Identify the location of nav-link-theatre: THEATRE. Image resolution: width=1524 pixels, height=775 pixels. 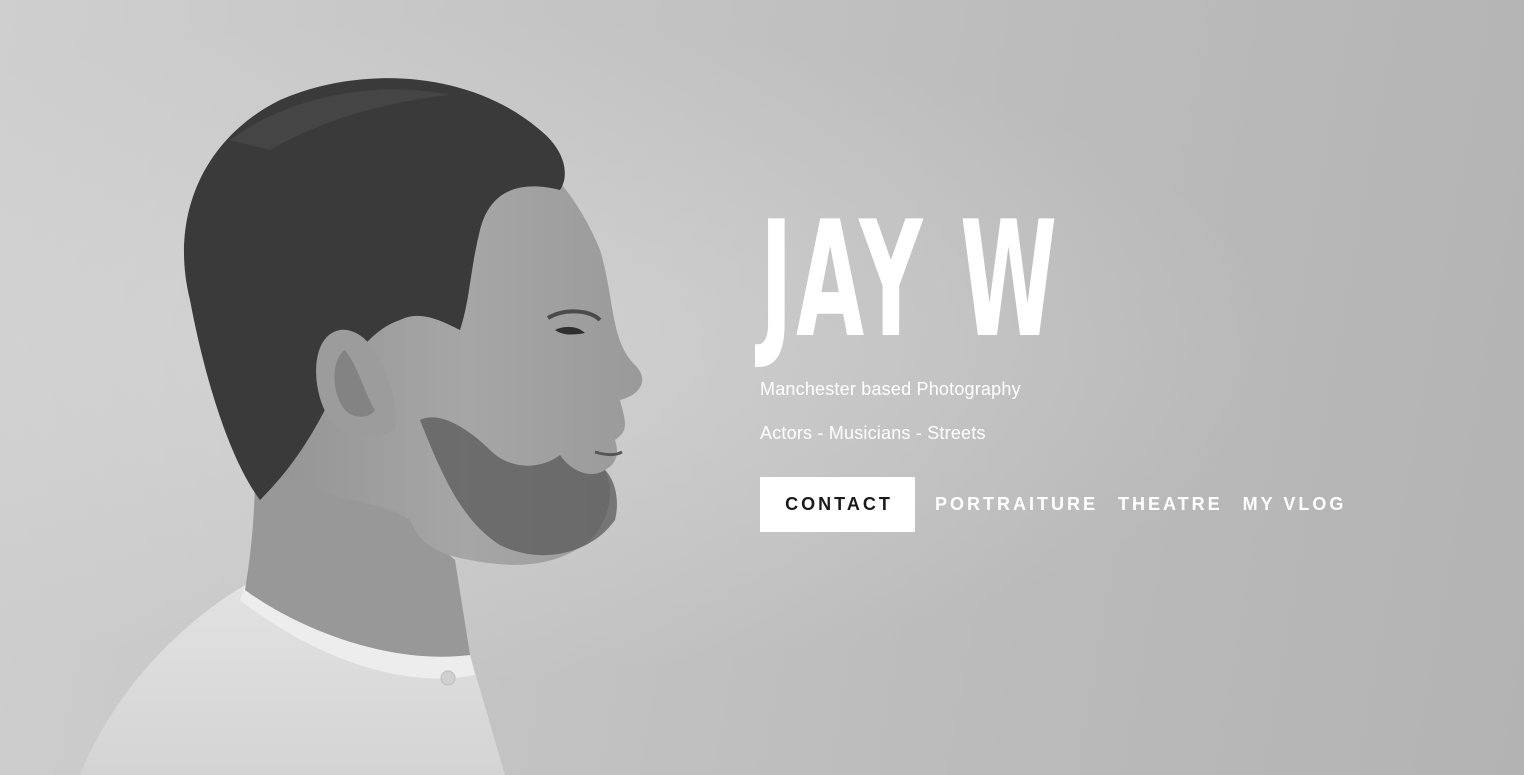
(1170, 504).